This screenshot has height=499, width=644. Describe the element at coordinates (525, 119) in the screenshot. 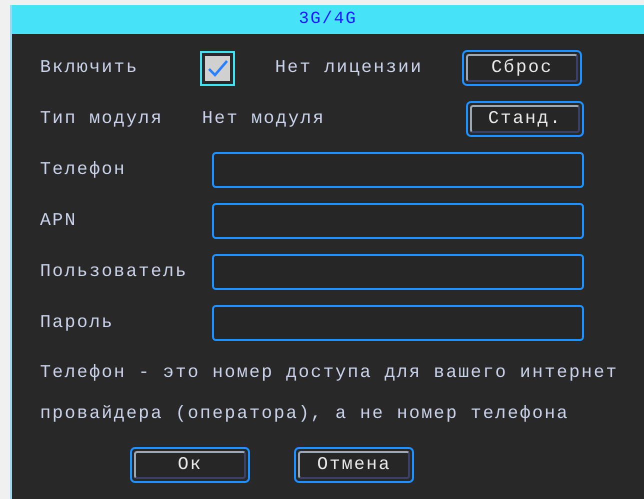

I see `dialog-button: Станд.` at that location.